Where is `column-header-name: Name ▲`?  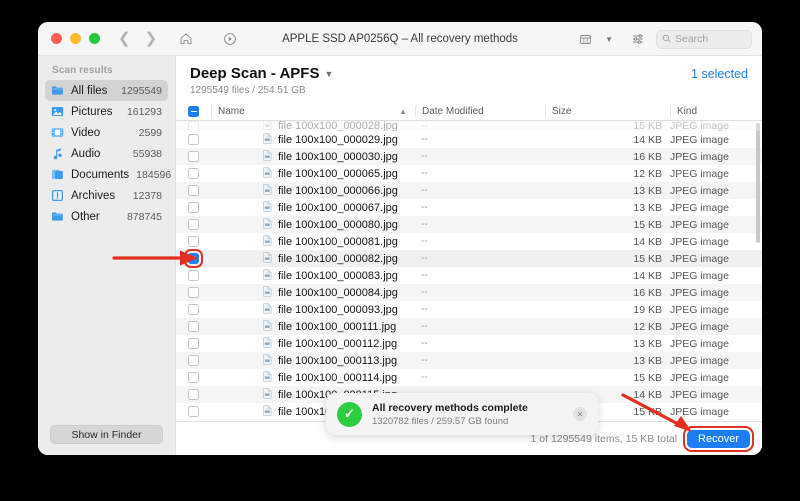
column-header-name: Name ▲ is located at coordinates (313, 111).